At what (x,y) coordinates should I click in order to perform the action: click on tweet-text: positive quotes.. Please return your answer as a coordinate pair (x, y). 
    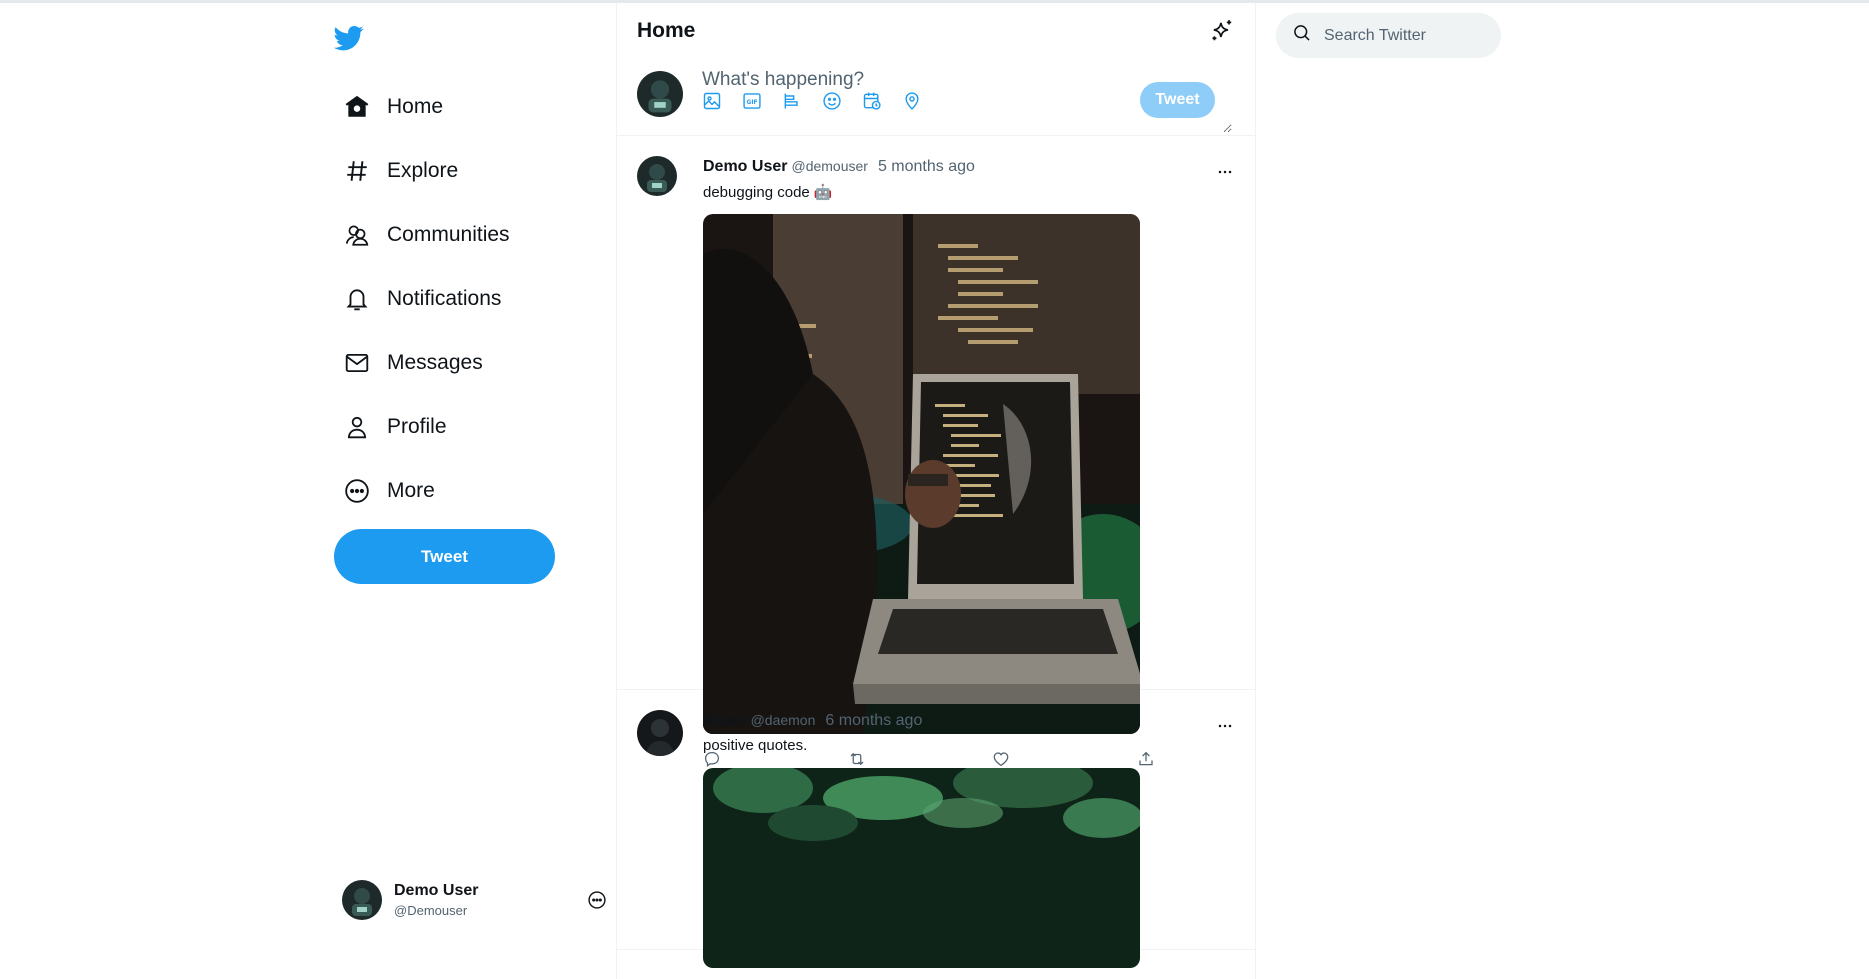
    Looking at the image, I should click on (755, 745).